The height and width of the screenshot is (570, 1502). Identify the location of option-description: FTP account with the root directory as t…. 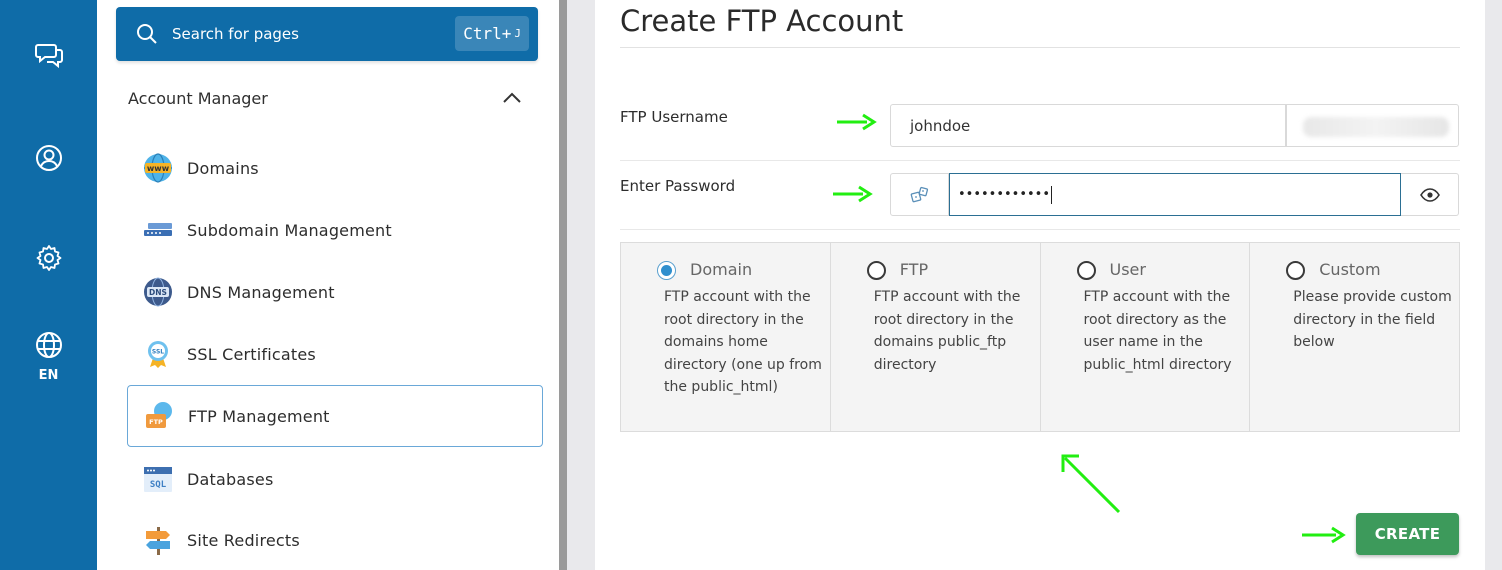
(1157, 331).